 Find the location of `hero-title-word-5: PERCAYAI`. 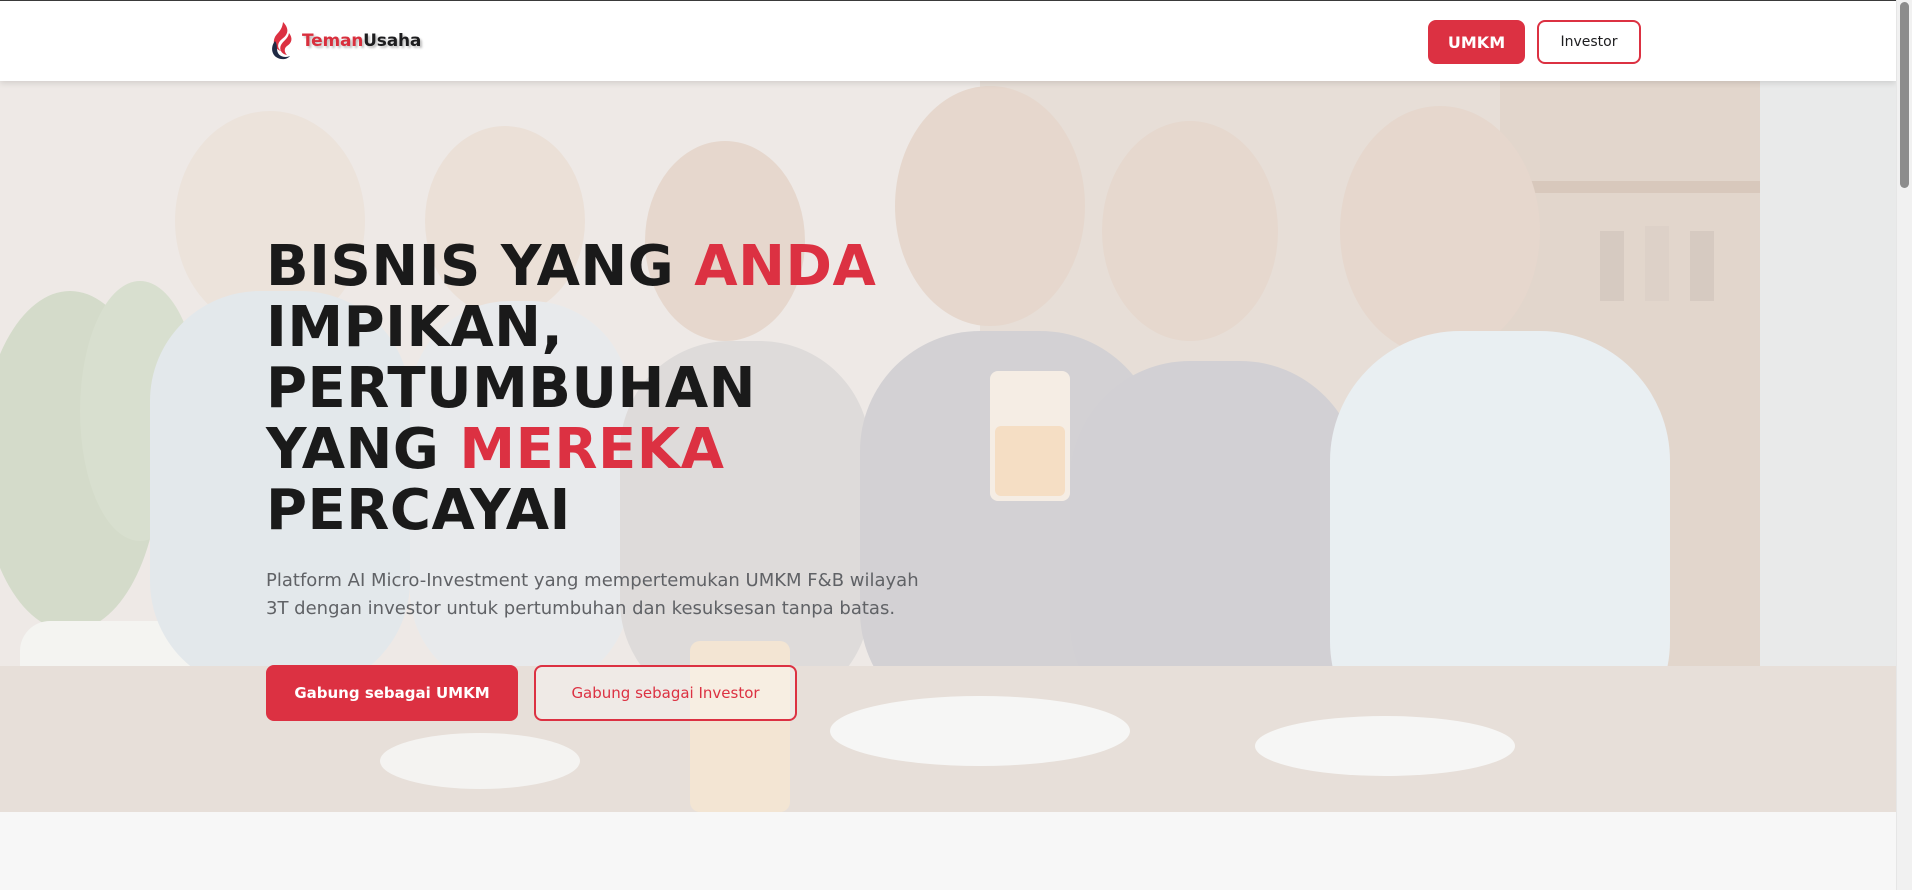

hero-title-word-5: PERCAYAI is located at coordinates (418, 510).